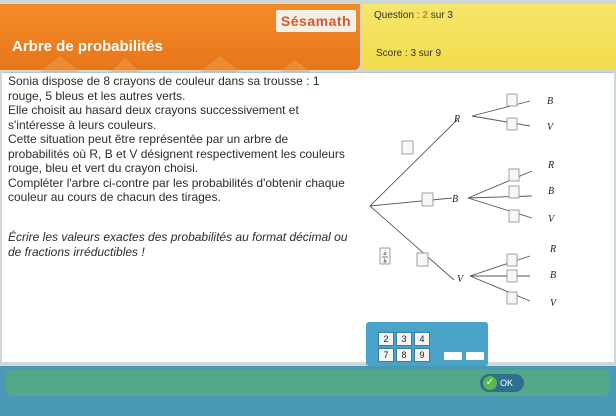 The image size is (616, 416). What do you see at coordinates (551, 191) in the screenshot?
I see `leaf-label-bb: B` at bounding box center [551, 191].